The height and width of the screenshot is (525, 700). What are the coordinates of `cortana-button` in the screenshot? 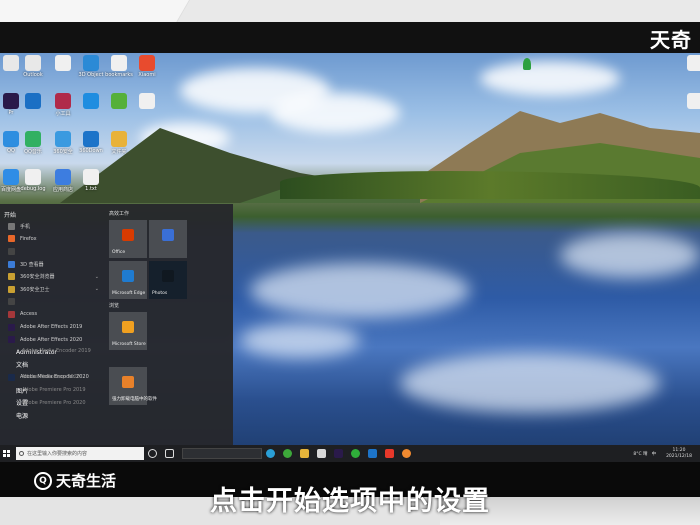 It's located at (152, 453).